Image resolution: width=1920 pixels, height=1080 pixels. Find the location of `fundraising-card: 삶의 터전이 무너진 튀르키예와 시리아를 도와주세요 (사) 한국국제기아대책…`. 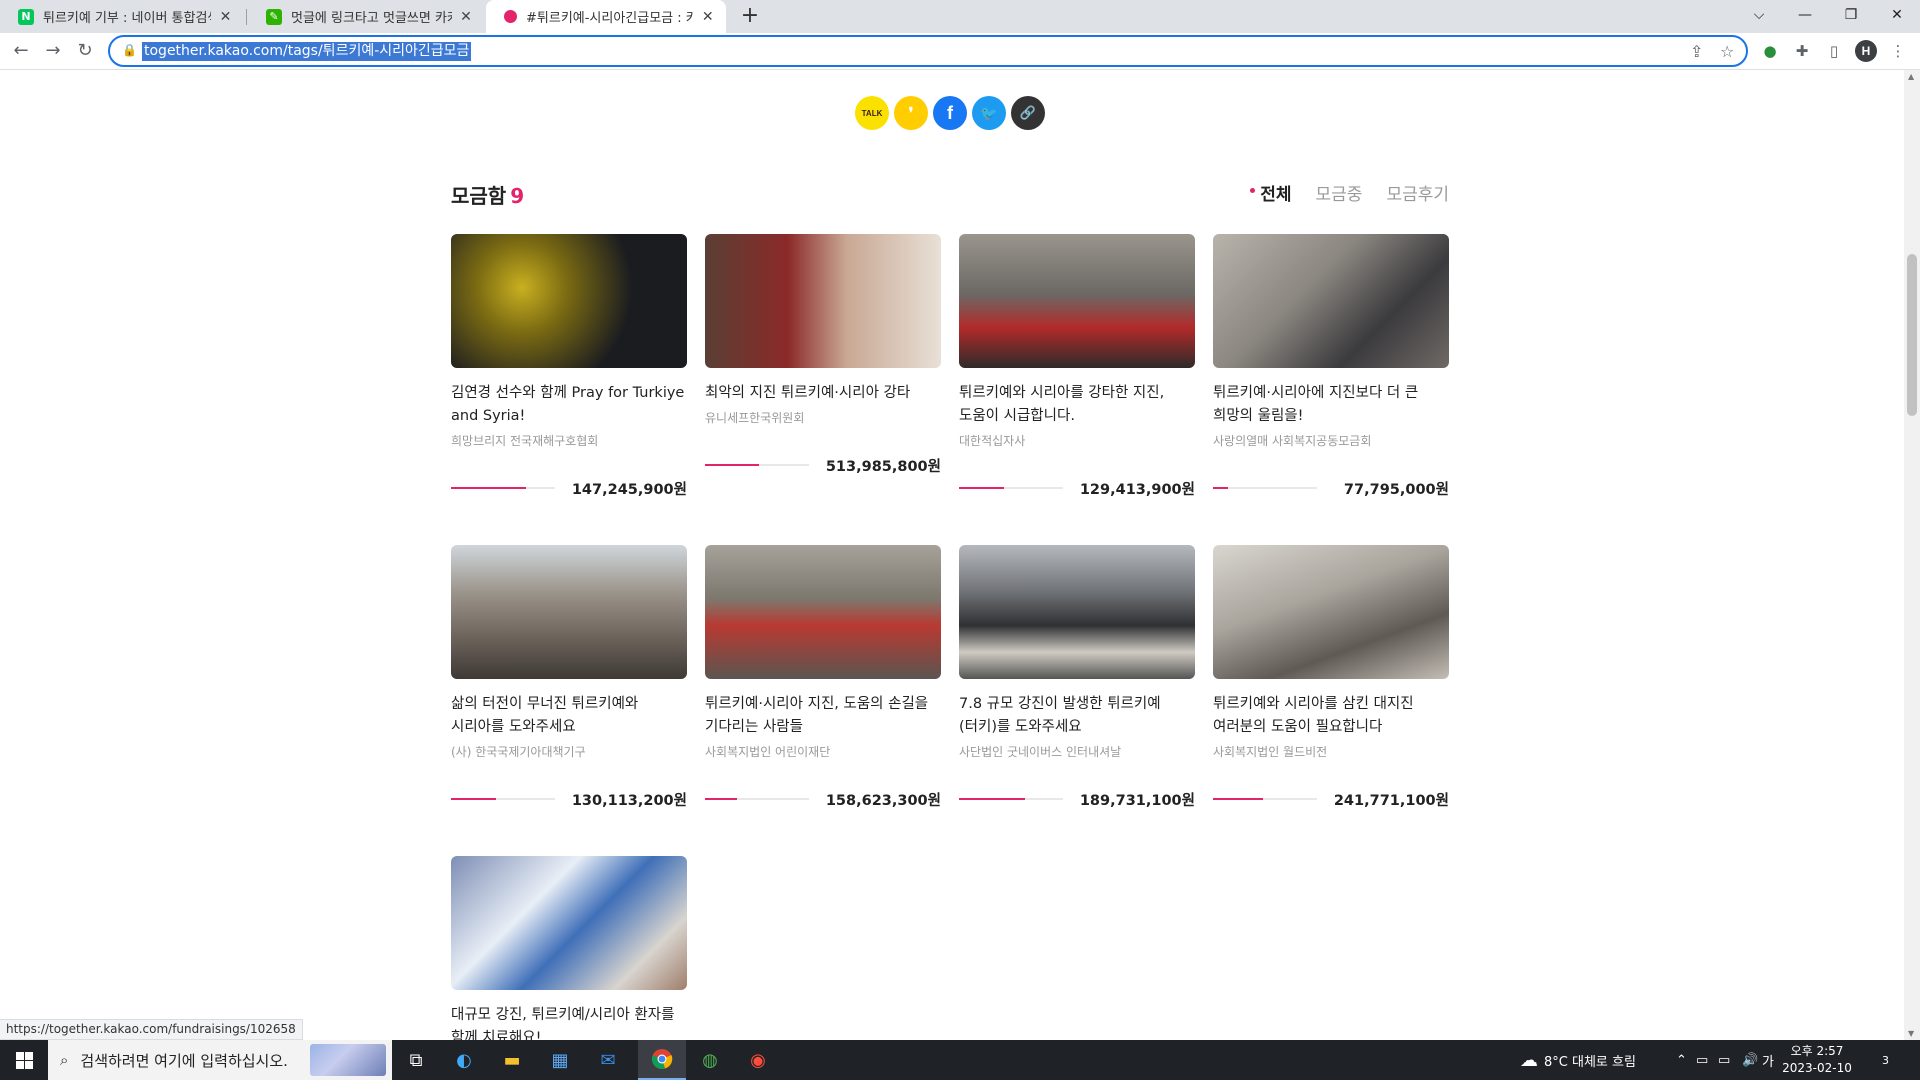

fundraising-card: 삶의 터전이 무너진 튀르키예와 시리아를 도와주세요 (사) 한국국제기아대책… is located at coordinates (569, 677).